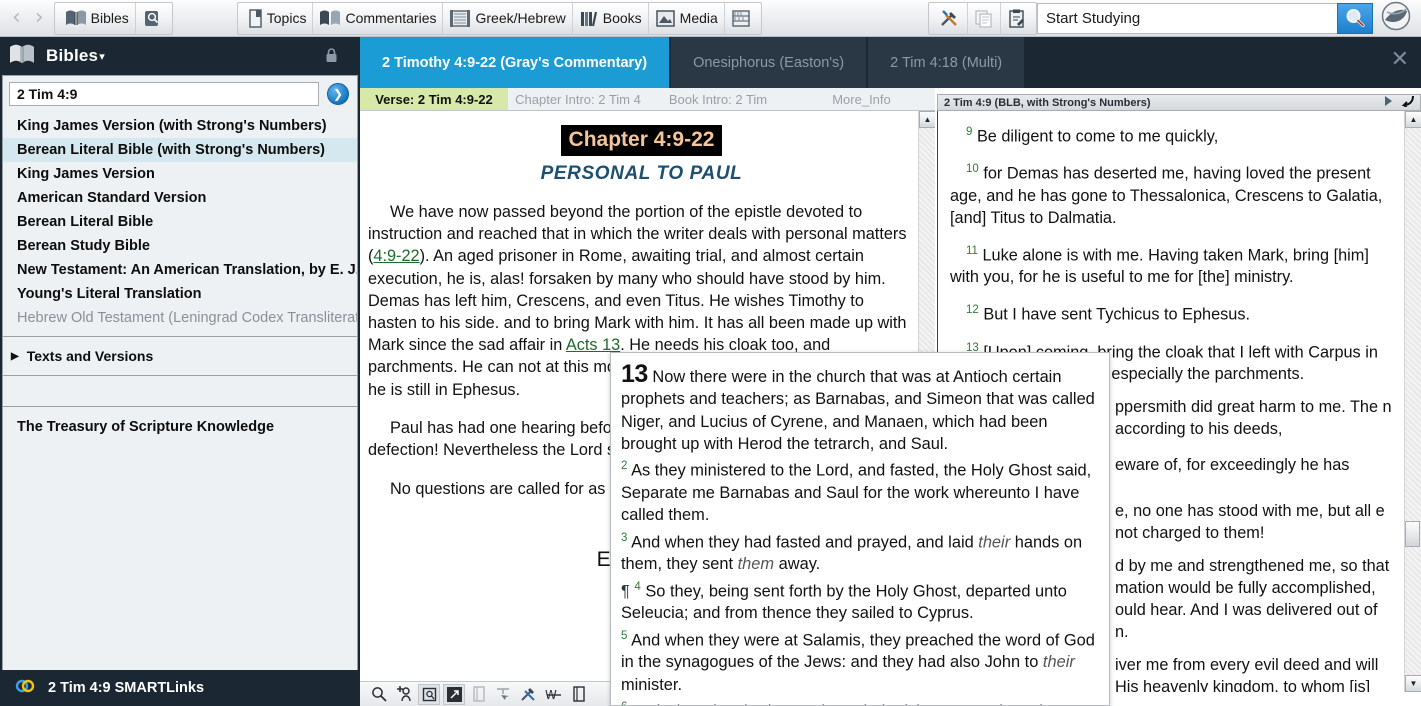  What do you see at coordinates (28, 18) in the screenshot?
I see `nav-arrows: ‹ ›` at bounding box center [28, 18].